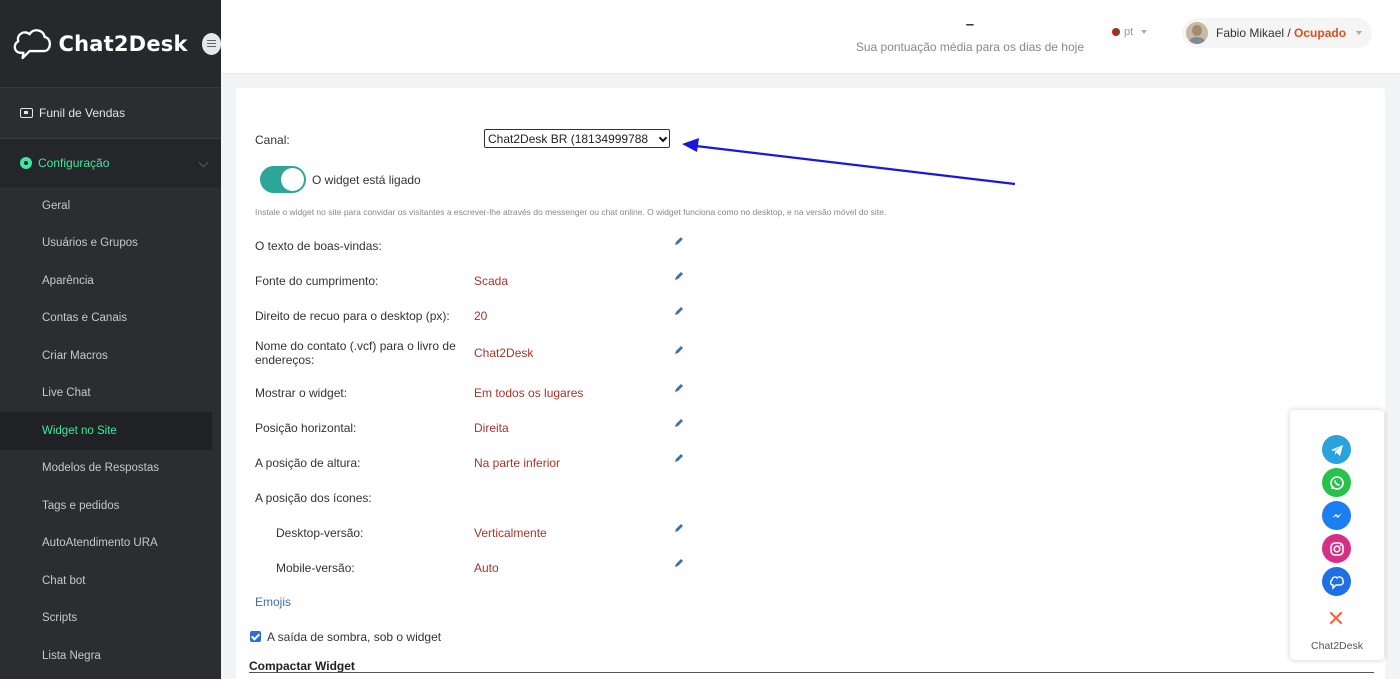 The height and width of the screenshot is (679, 1400). What do you see at coordinates (56, 205) in the screenshot?
I see `sidebar-item-label: Geral` at bounding box center [56, 205].